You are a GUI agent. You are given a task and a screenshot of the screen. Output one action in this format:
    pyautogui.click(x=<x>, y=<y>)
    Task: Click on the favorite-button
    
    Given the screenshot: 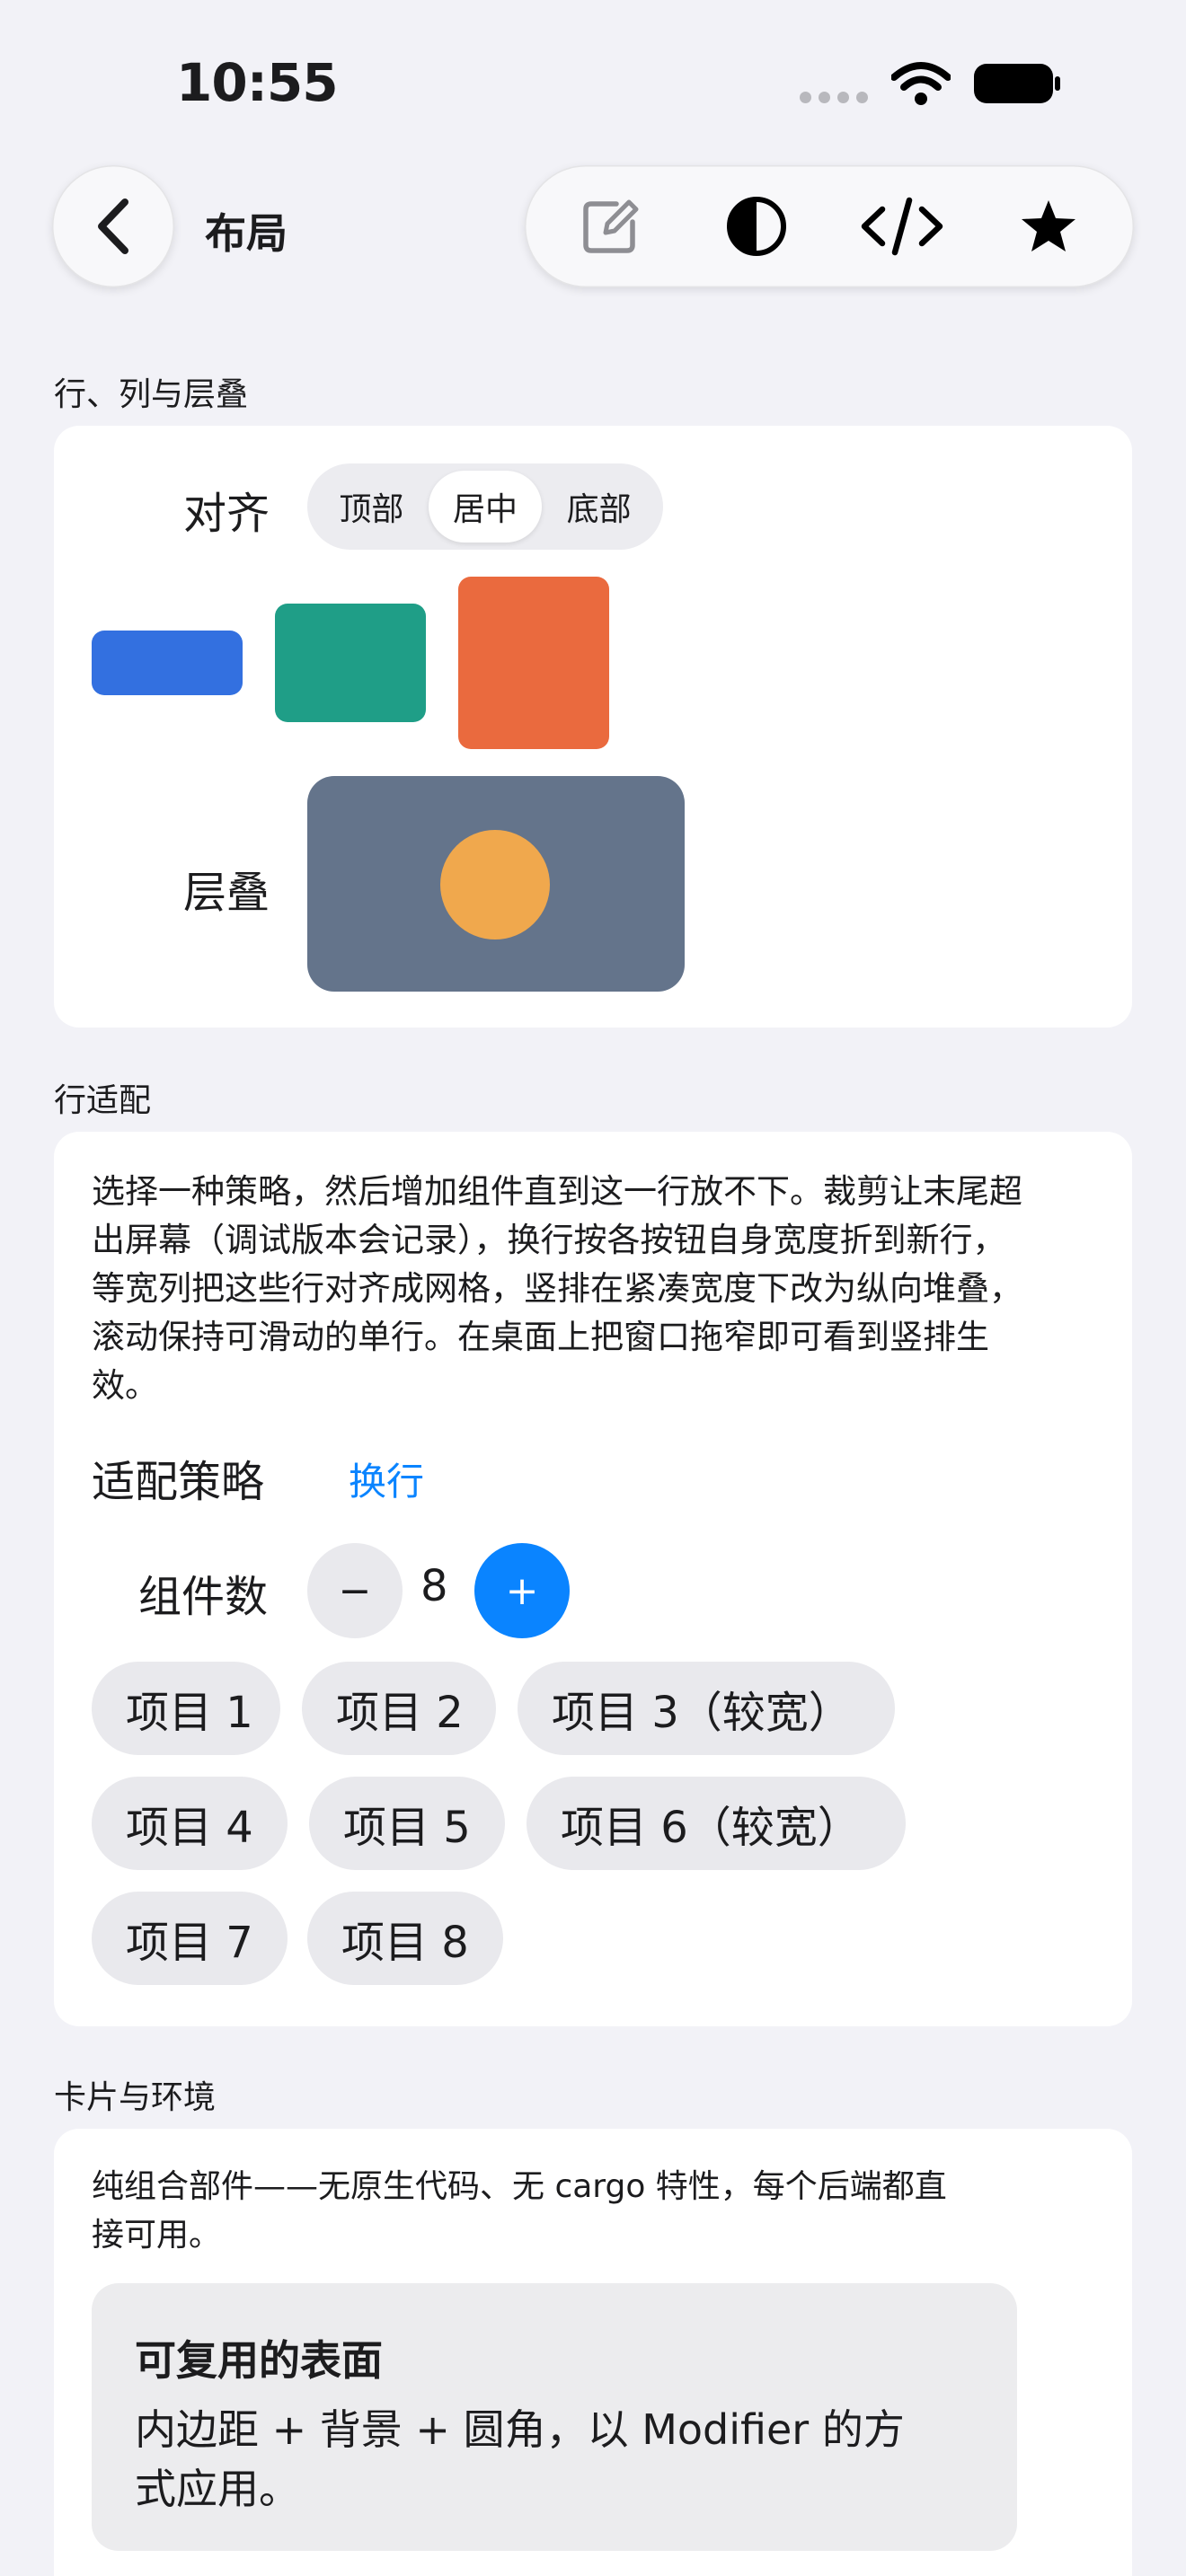 What is the action you would take?
    pyautogui.click(x=1048, y=226)
    